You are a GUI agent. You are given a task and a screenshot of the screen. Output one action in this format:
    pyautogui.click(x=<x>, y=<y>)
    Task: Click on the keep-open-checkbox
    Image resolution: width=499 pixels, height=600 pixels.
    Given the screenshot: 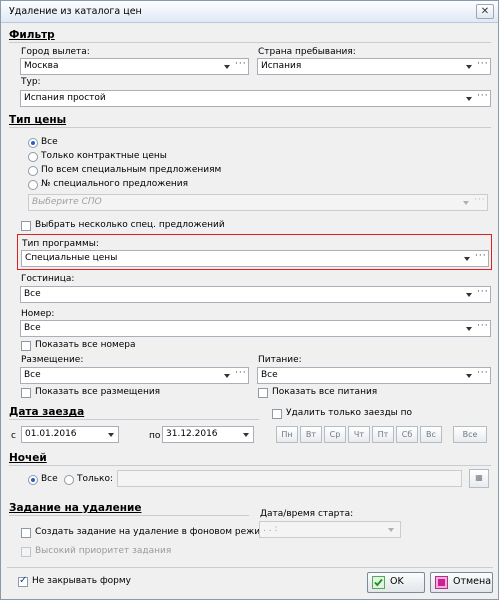 What is the action you would take?
    pyautogui.click(x=23, y=581)
    